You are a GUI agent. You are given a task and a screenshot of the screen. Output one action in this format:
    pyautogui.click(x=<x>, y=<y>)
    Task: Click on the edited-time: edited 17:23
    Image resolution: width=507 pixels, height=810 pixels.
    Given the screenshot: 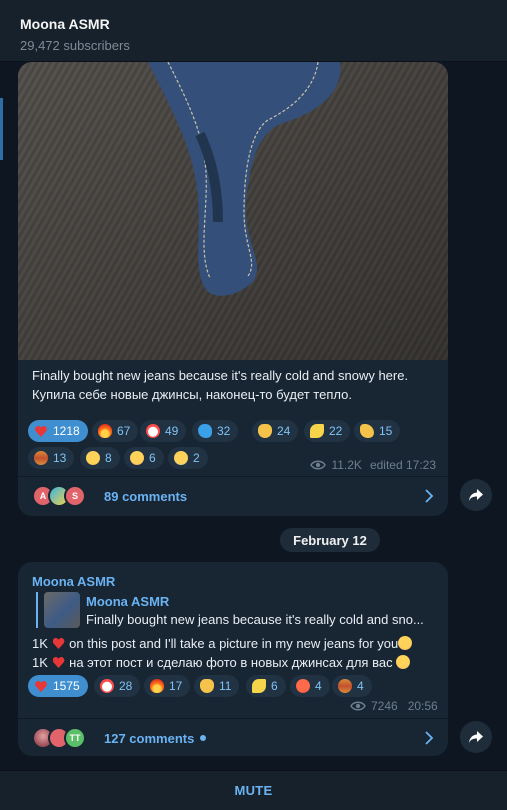 What is the action you would take?
    pyautogui.click(x=402, y=465)
    